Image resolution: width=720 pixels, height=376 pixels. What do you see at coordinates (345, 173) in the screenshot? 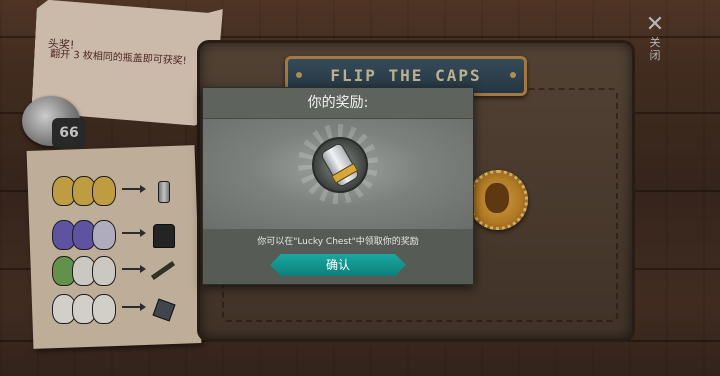
I see `canister-band` at bounding box center [345, 173].